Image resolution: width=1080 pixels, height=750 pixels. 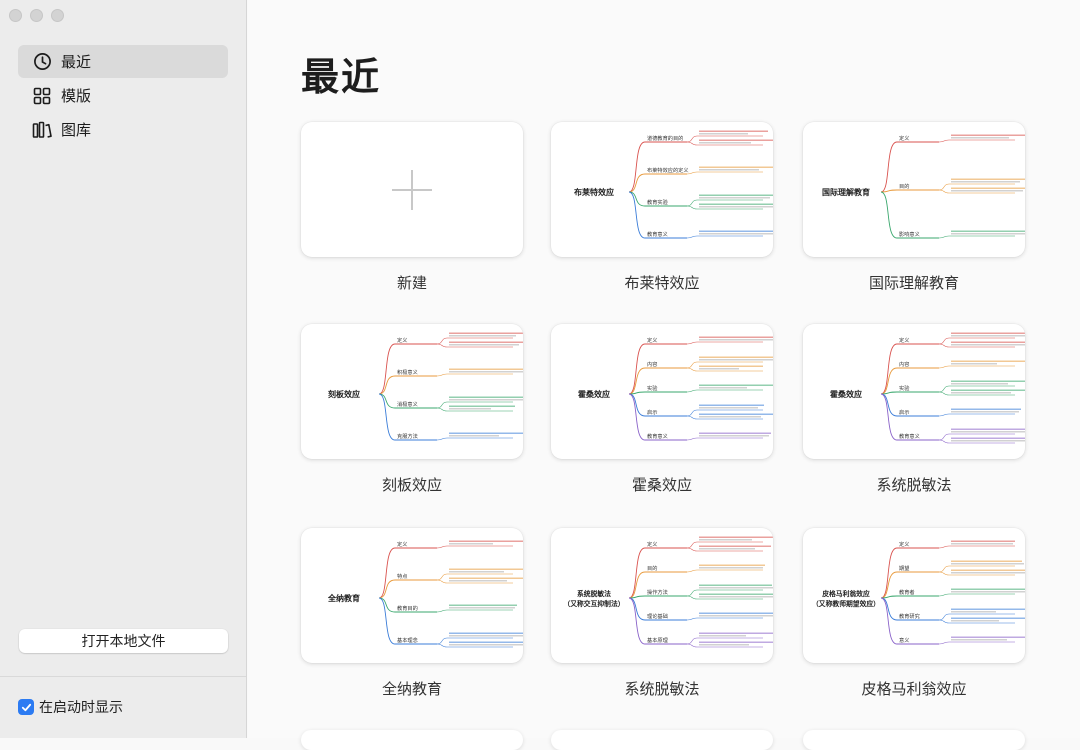 I want to click on mindmap-branch-label: 基本原理, so click(x=658, y=640).